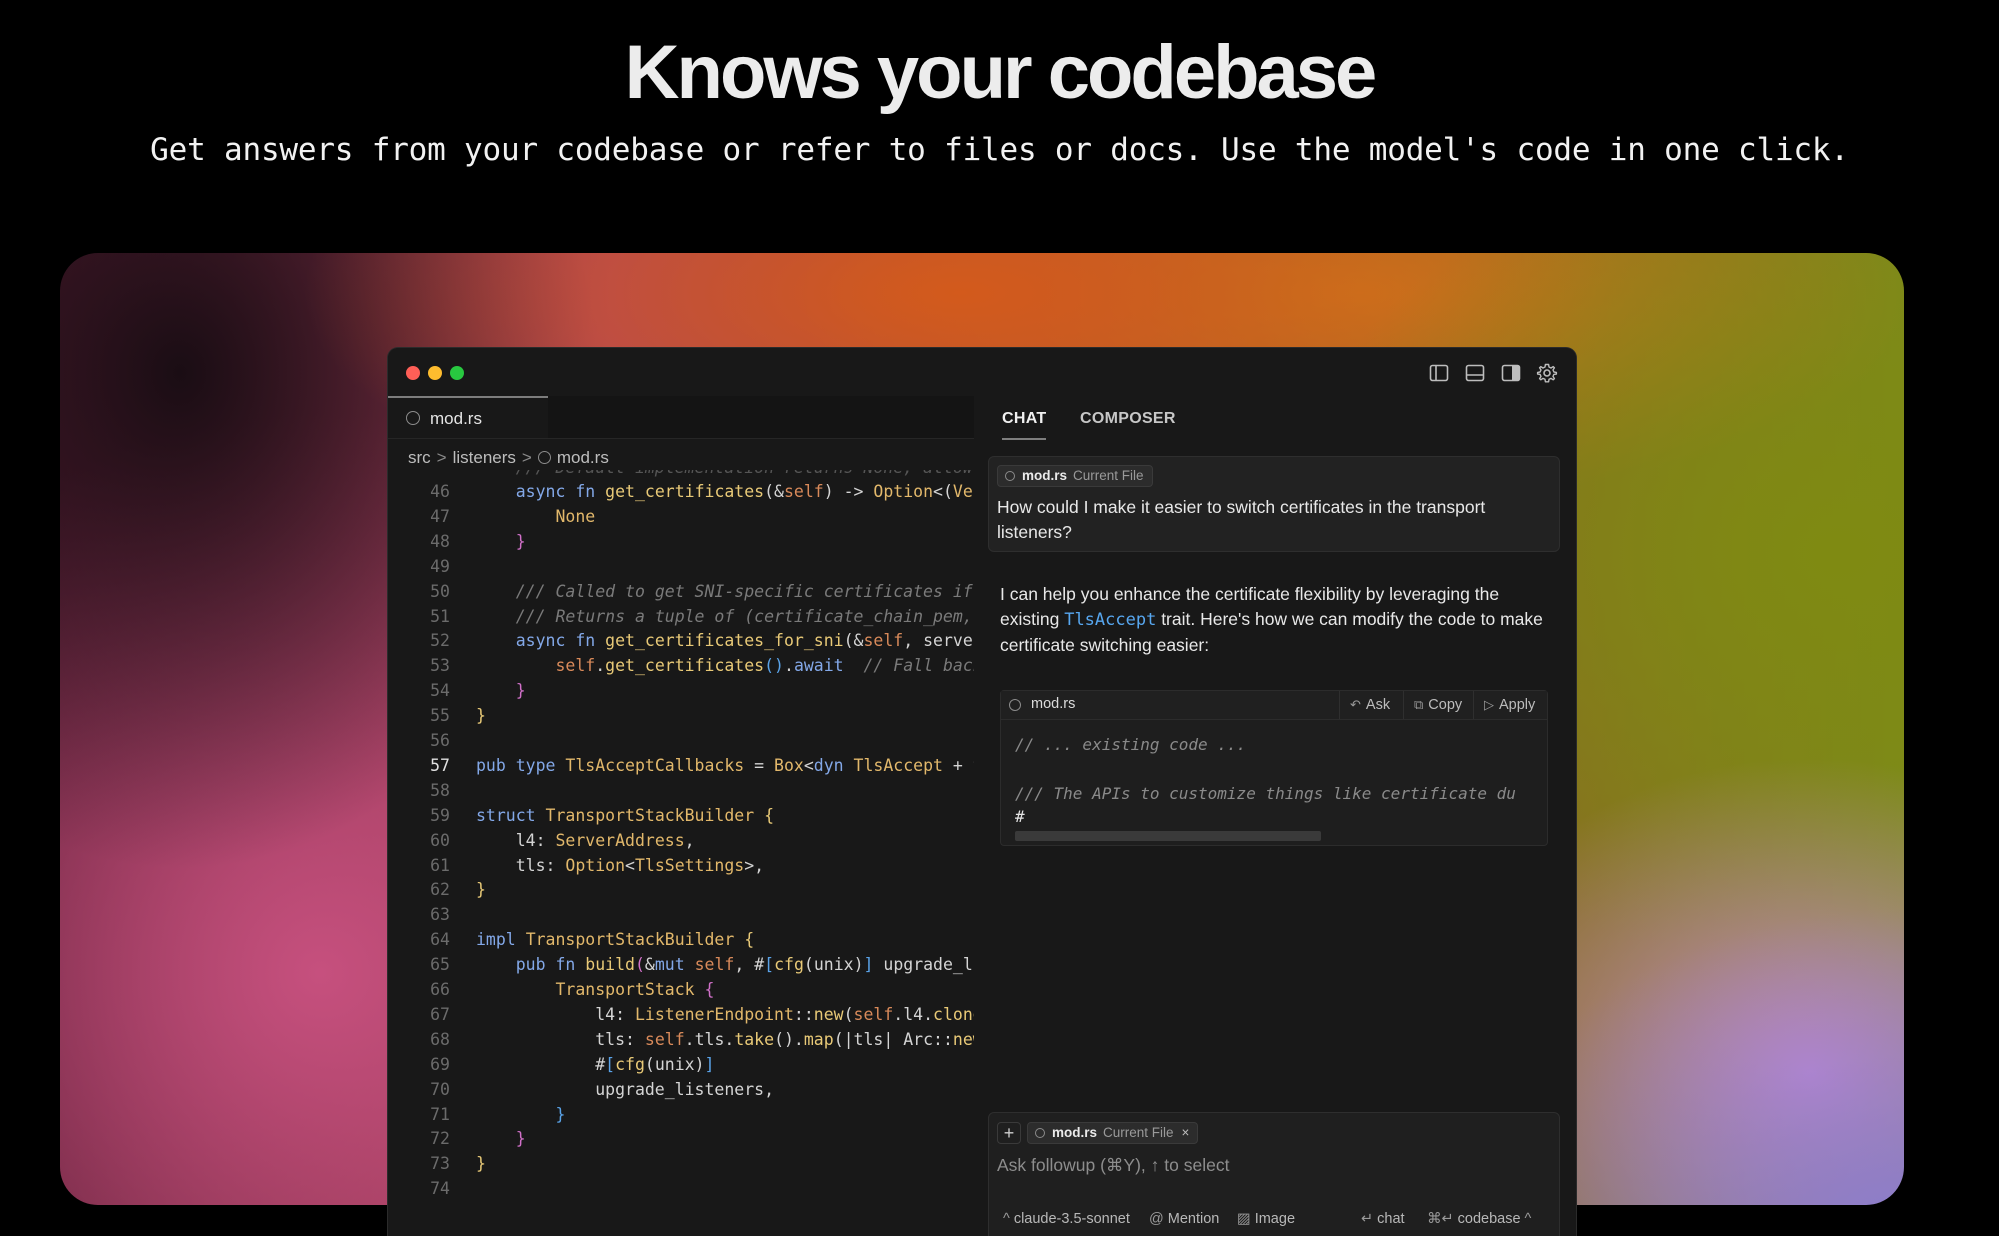 The image size is (1999, 1236). I want to click on code-line: 71 }, so click(681, 1117).